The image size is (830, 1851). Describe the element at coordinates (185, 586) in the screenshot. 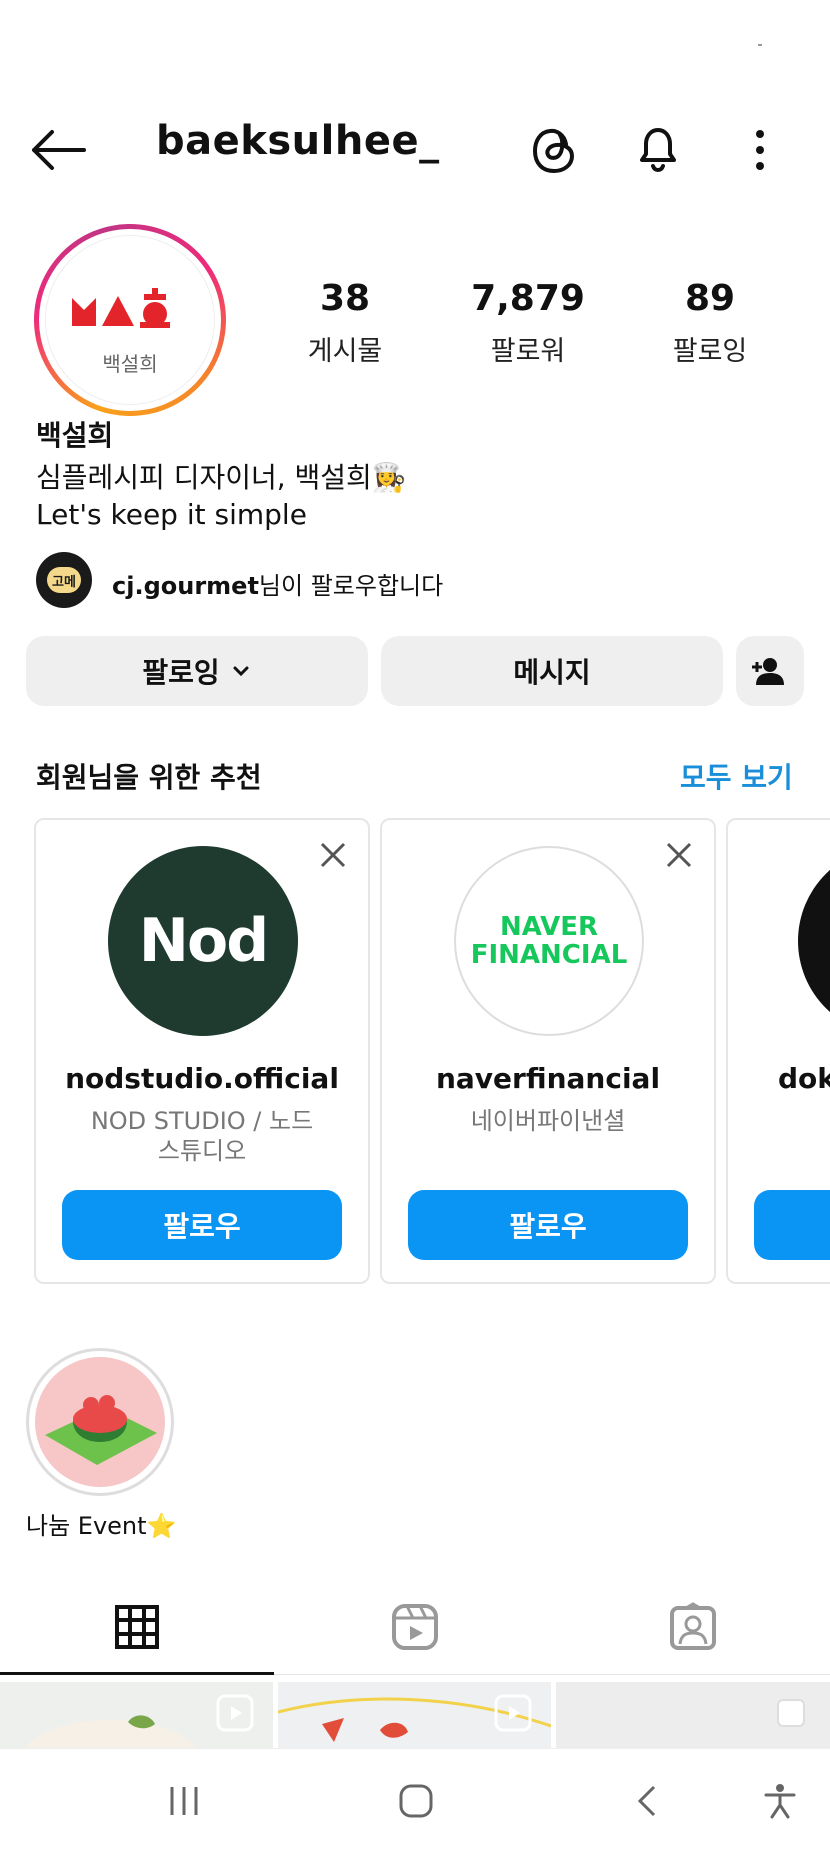

I see `mutual-username: cj.gourmet` at that location.